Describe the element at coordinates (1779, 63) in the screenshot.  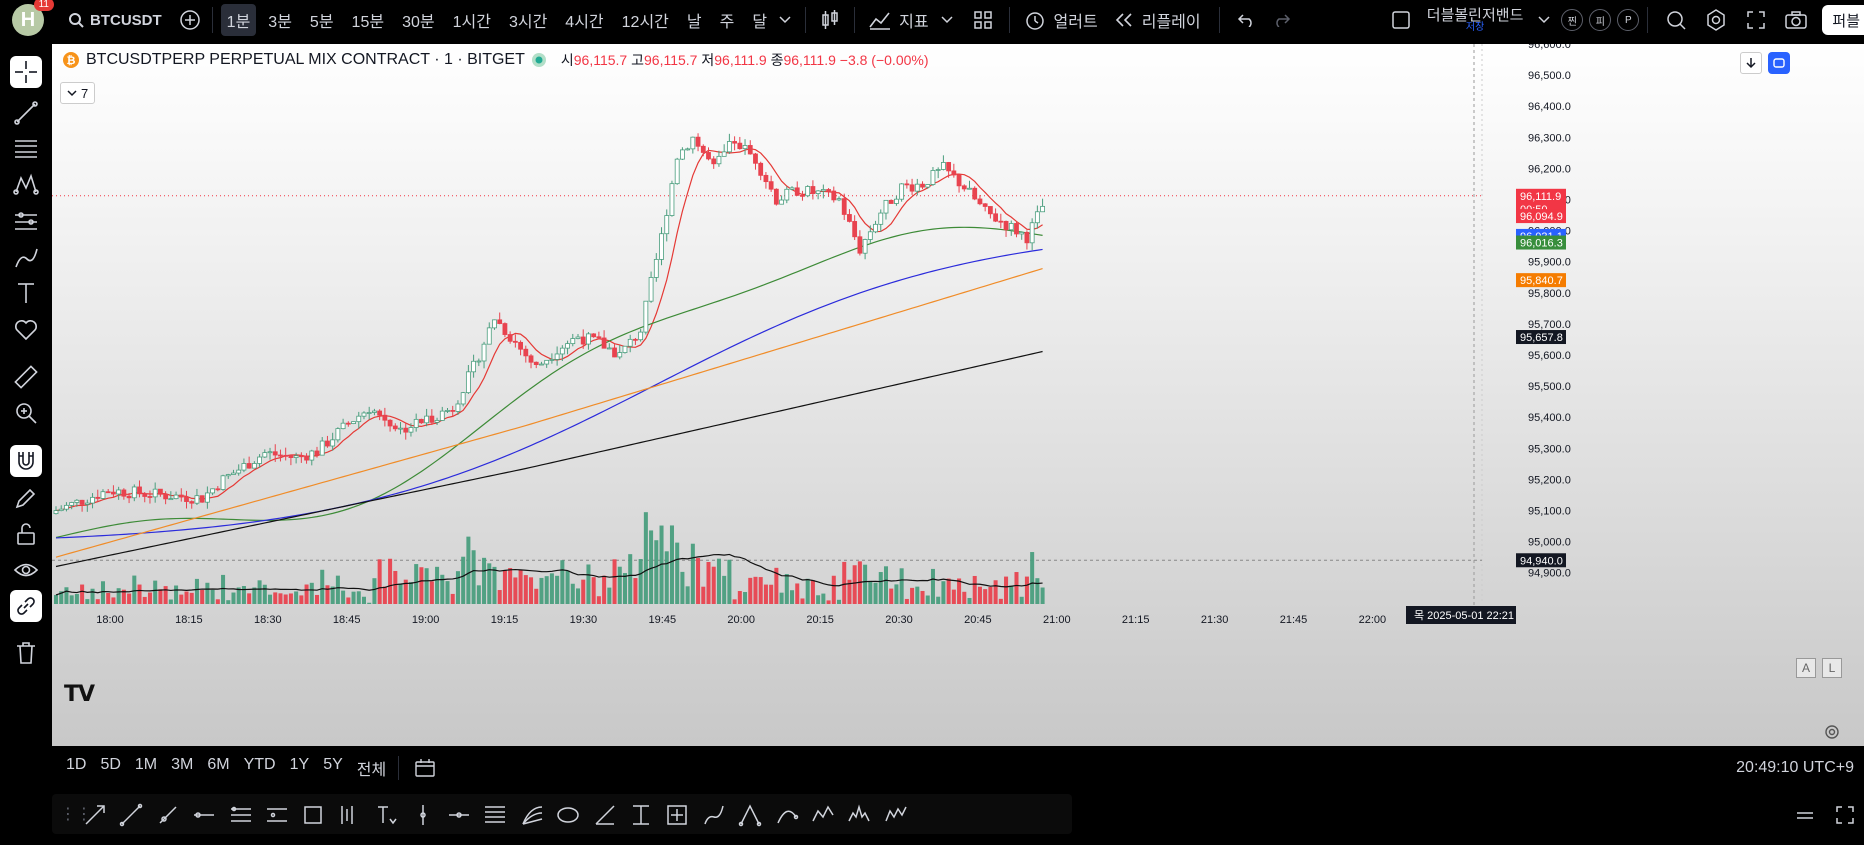
I see `sync-chart-button` at that location.